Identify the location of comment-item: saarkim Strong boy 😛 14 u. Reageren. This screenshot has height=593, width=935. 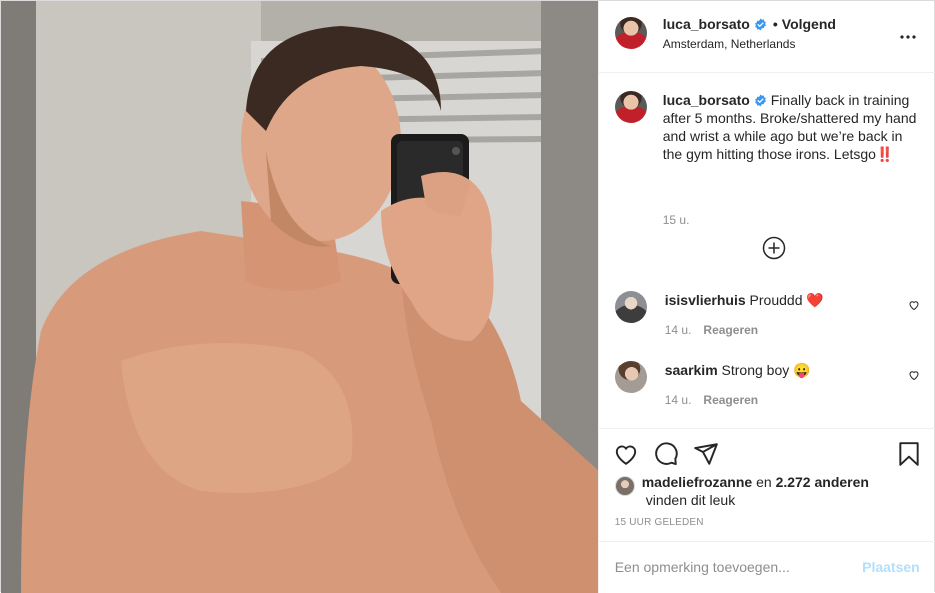
(767, 386).